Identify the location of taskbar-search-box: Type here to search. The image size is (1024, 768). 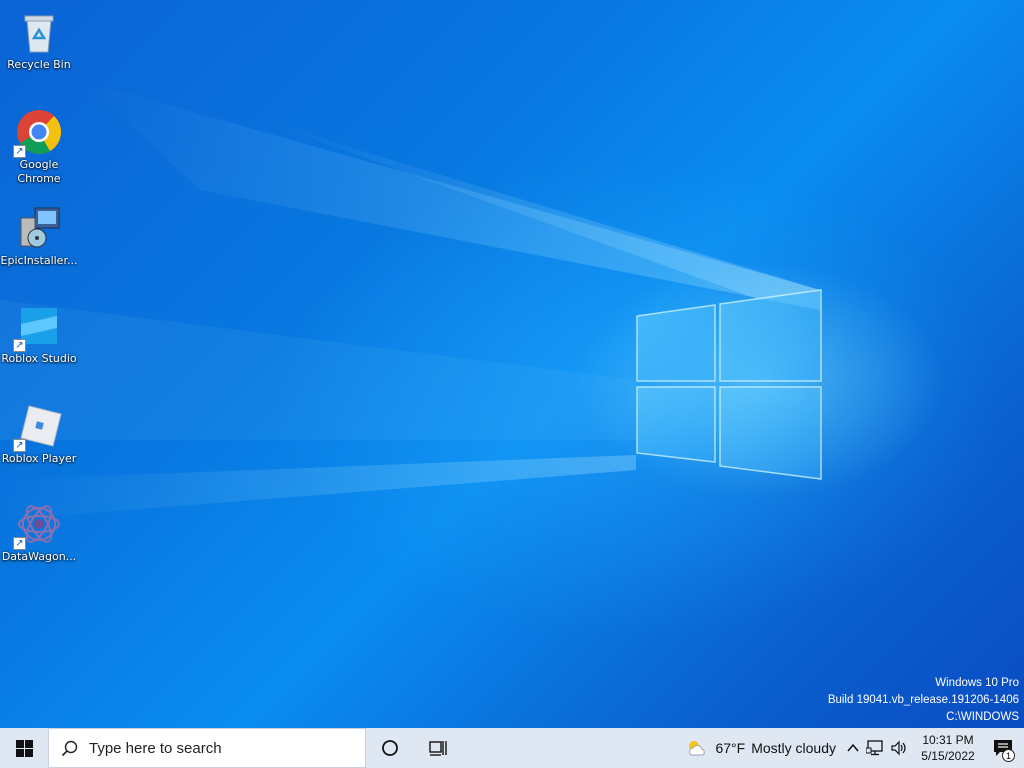
(207, 748).